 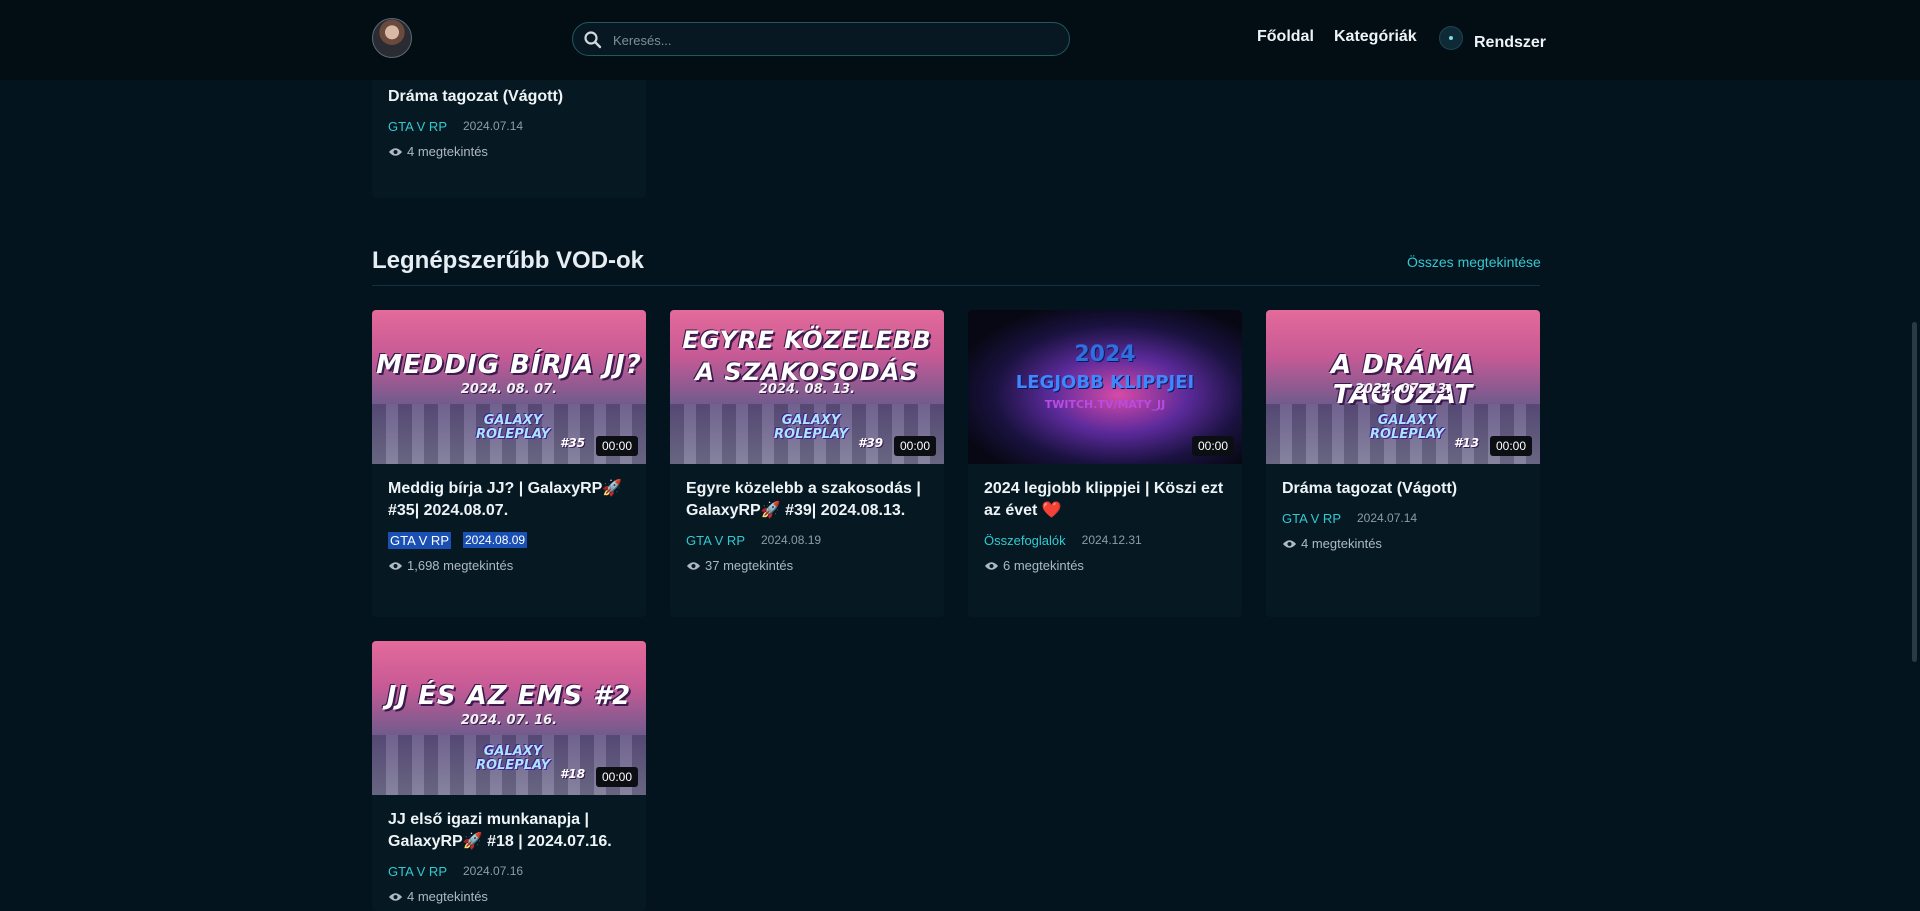 What do you see at coordinates (1510, 43) in the screenshot?
I see `nav-system-link: Rendszer` at bounding box center [1510, 43].